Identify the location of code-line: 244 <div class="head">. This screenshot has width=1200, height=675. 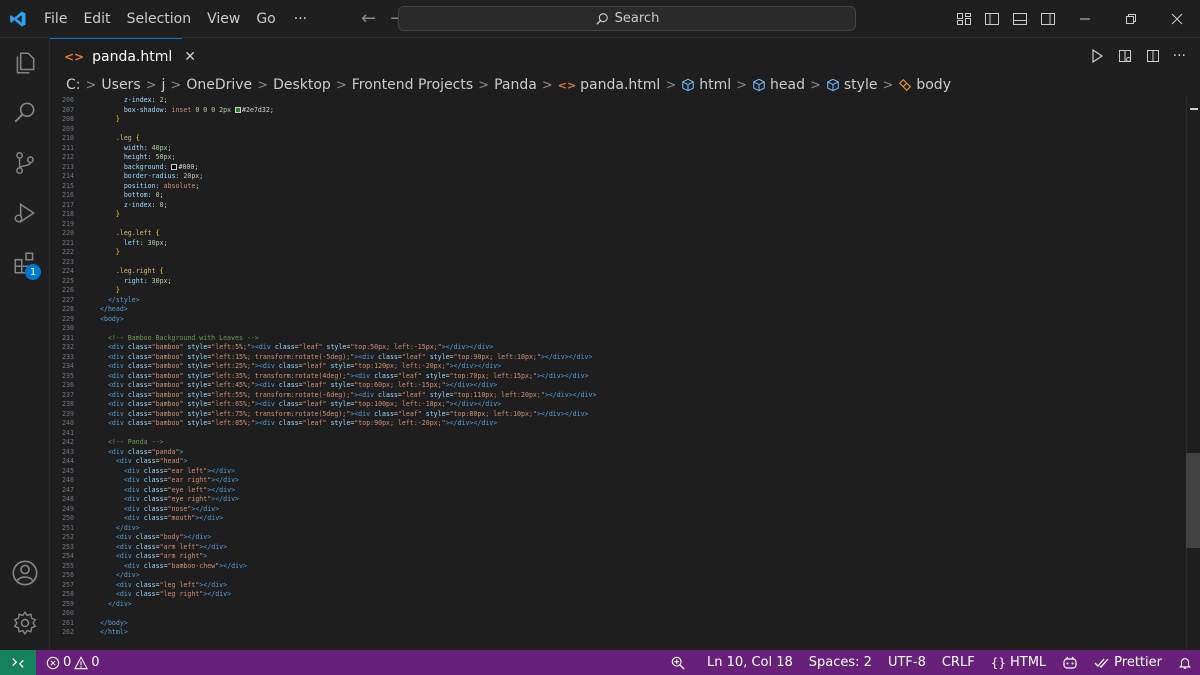
(615, 462).